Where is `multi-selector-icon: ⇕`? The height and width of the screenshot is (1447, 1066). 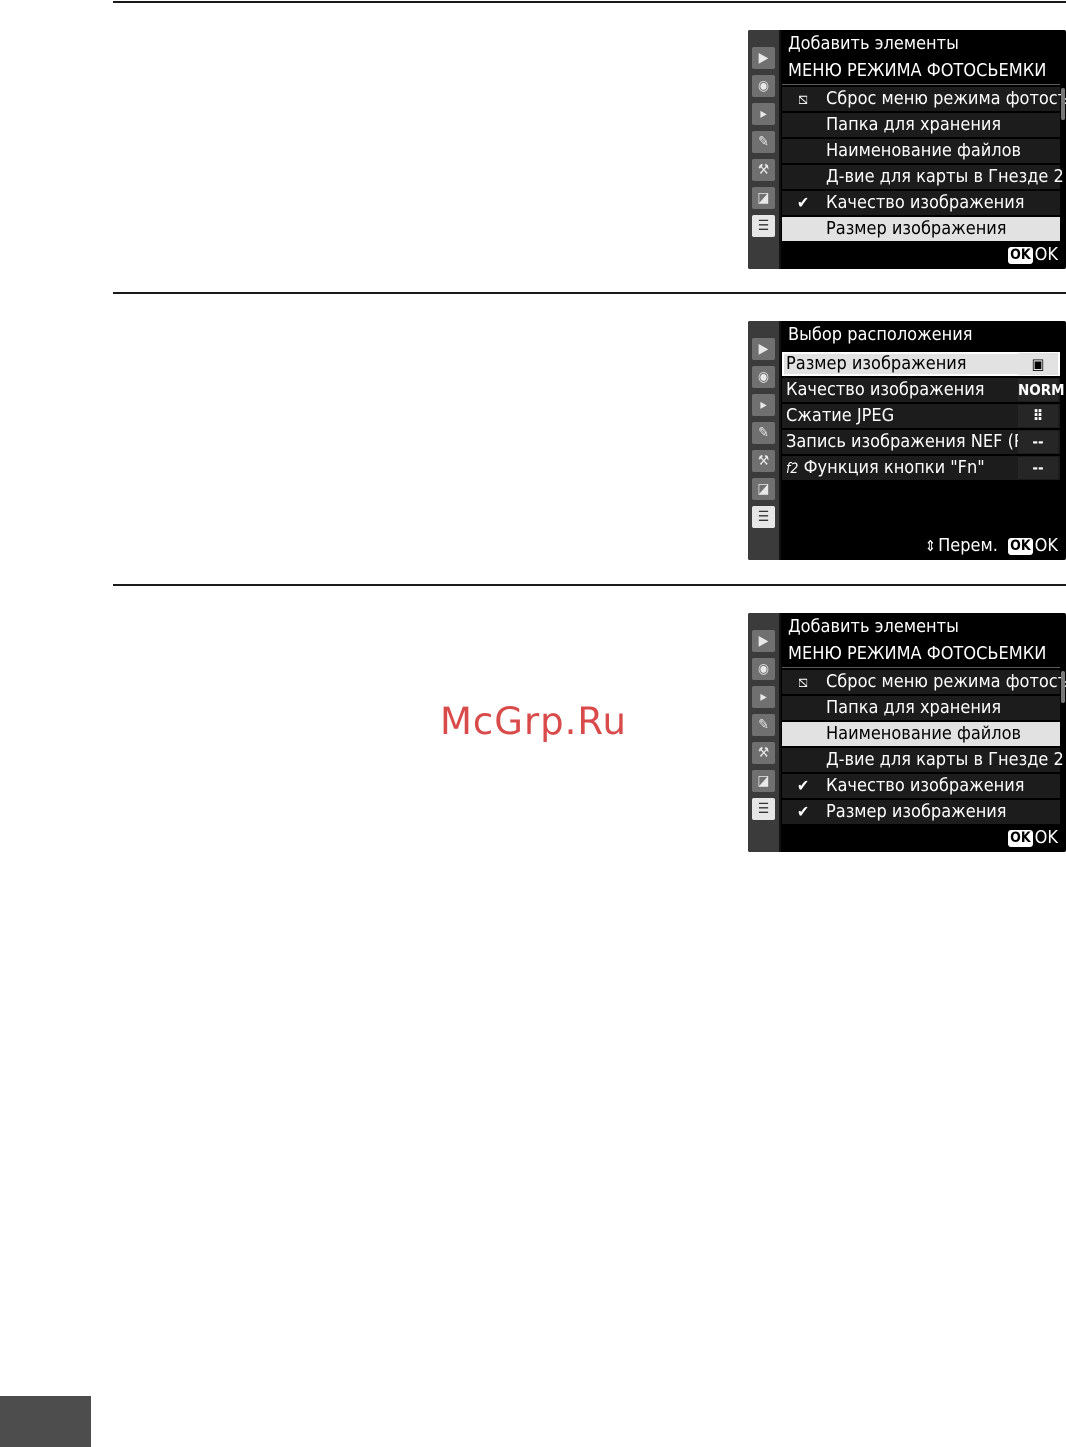
multi-selector-icon: ⇕ is located at coordinates (930, 546).